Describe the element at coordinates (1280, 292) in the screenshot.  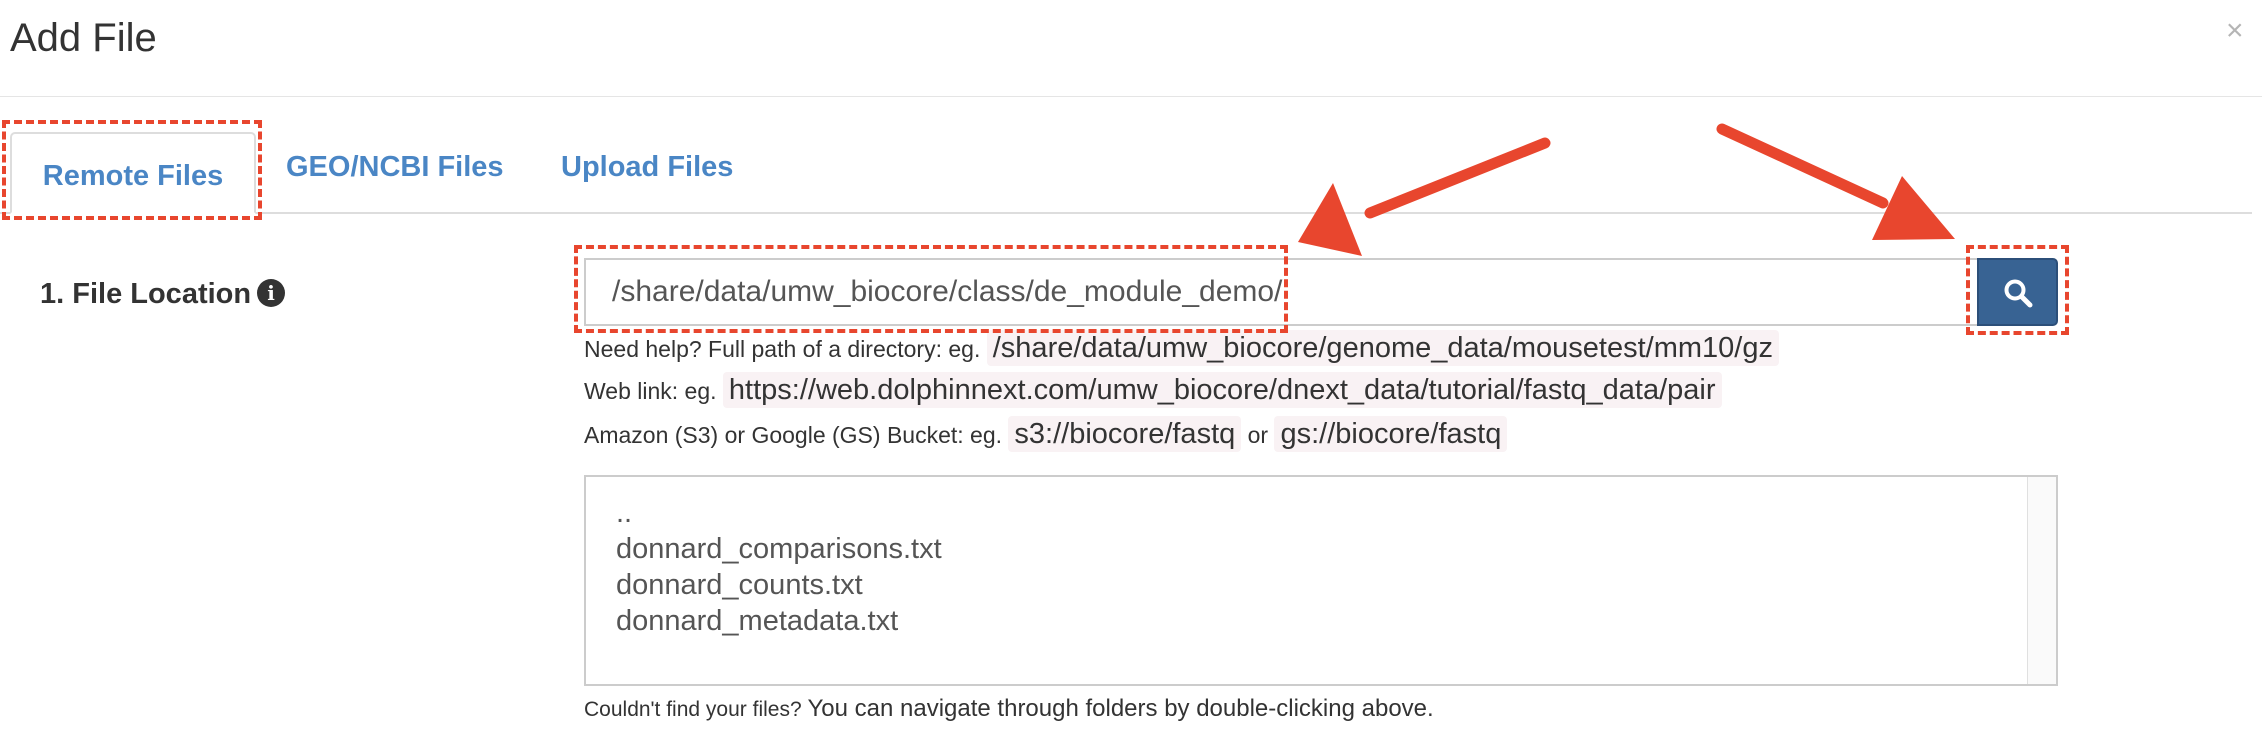
I see `file-location-input` at that location.